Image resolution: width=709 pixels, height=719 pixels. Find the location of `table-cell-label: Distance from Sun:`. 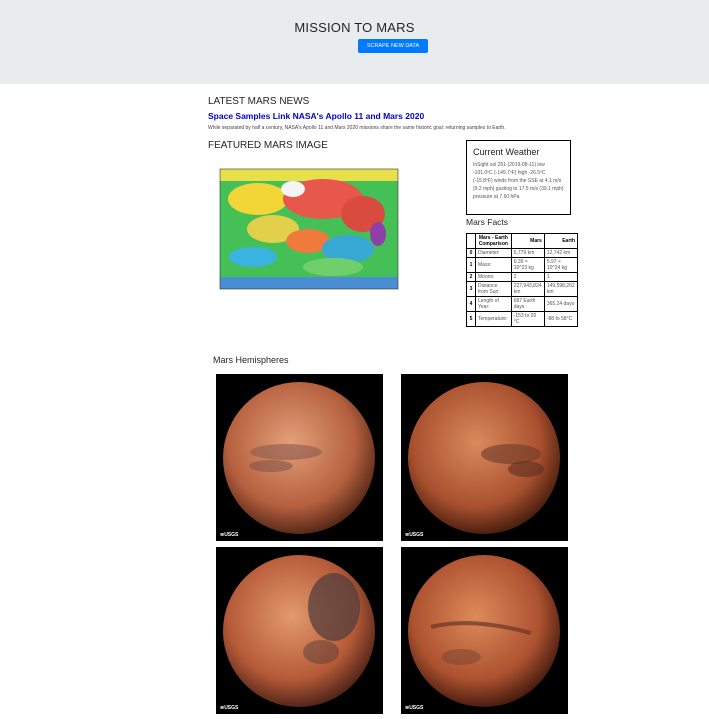

table-cell-label: Distance from Sun: is located at coordinates (493, 289).